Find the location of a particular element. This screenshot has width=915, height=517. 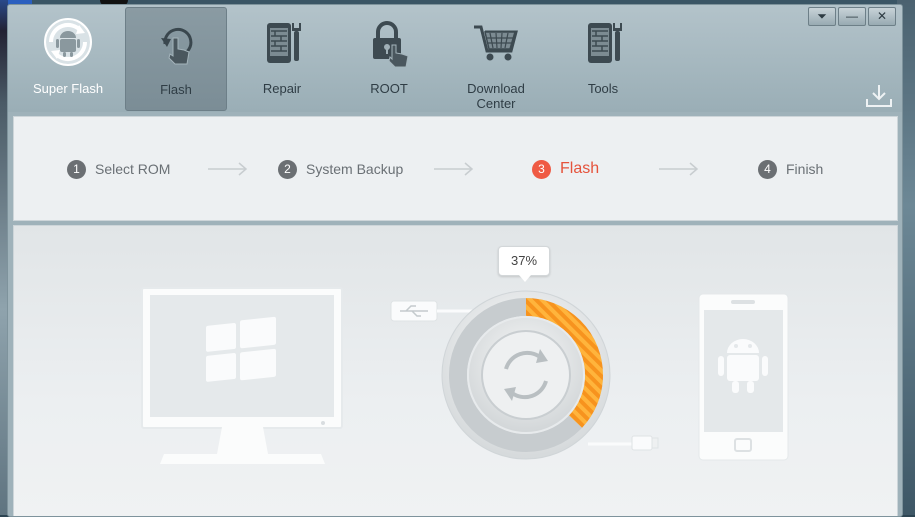

step-label: System Backup is located at coordinates (355, 169).